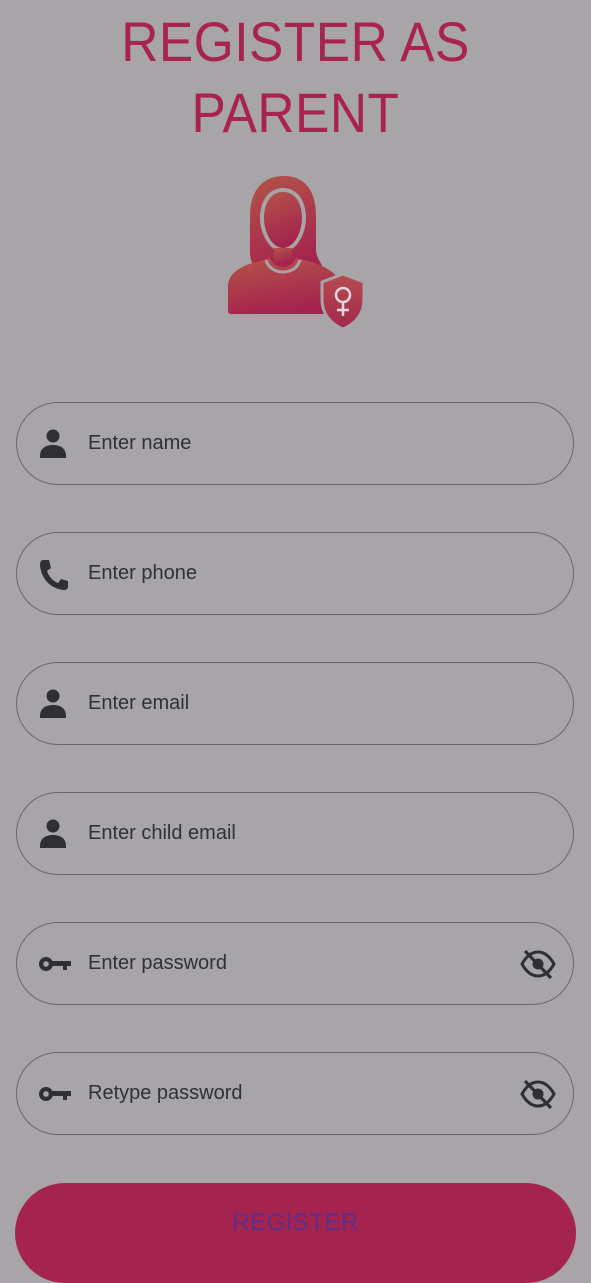  Describe the element at coordinates (157, 963) in the screenshot. I see `password-input: Enter password` at that location.